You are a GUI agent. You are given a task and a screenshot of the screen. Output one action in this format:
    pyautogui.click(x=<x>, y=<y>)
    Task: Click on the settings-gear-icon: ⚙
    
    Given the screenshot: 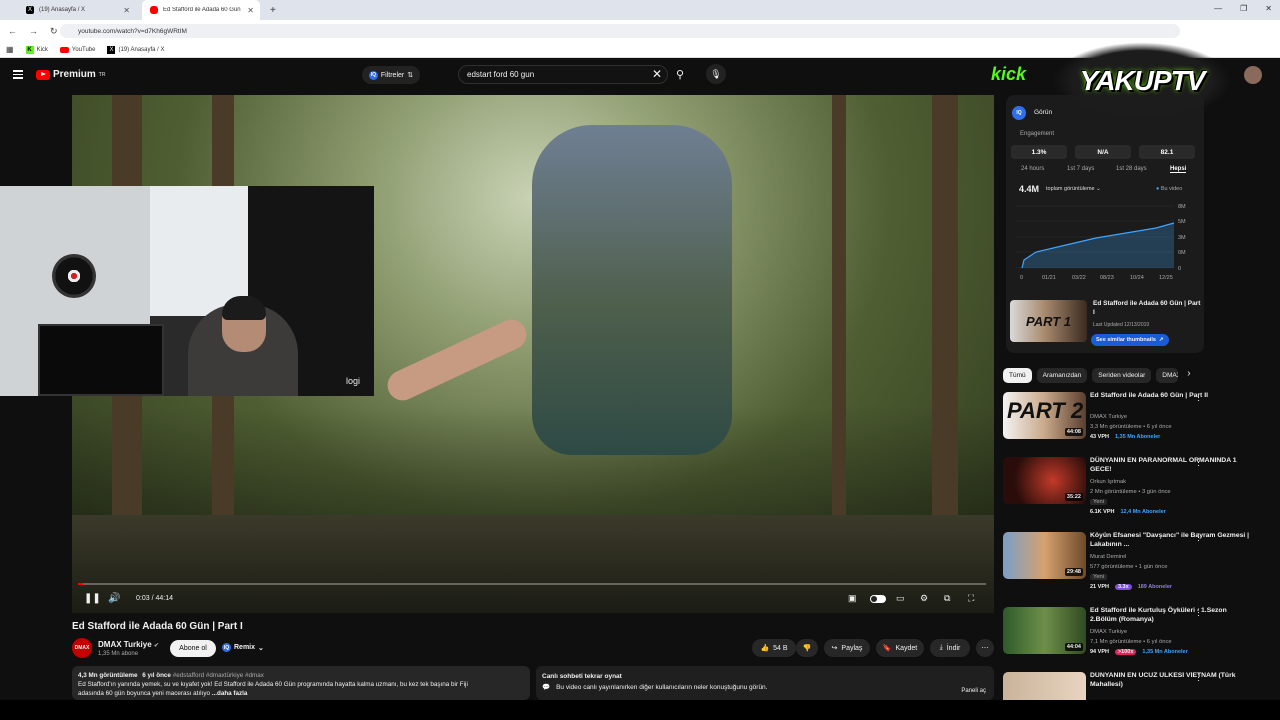 What is the action you would take?
    pyautogui.click(x=924, y=598)
    